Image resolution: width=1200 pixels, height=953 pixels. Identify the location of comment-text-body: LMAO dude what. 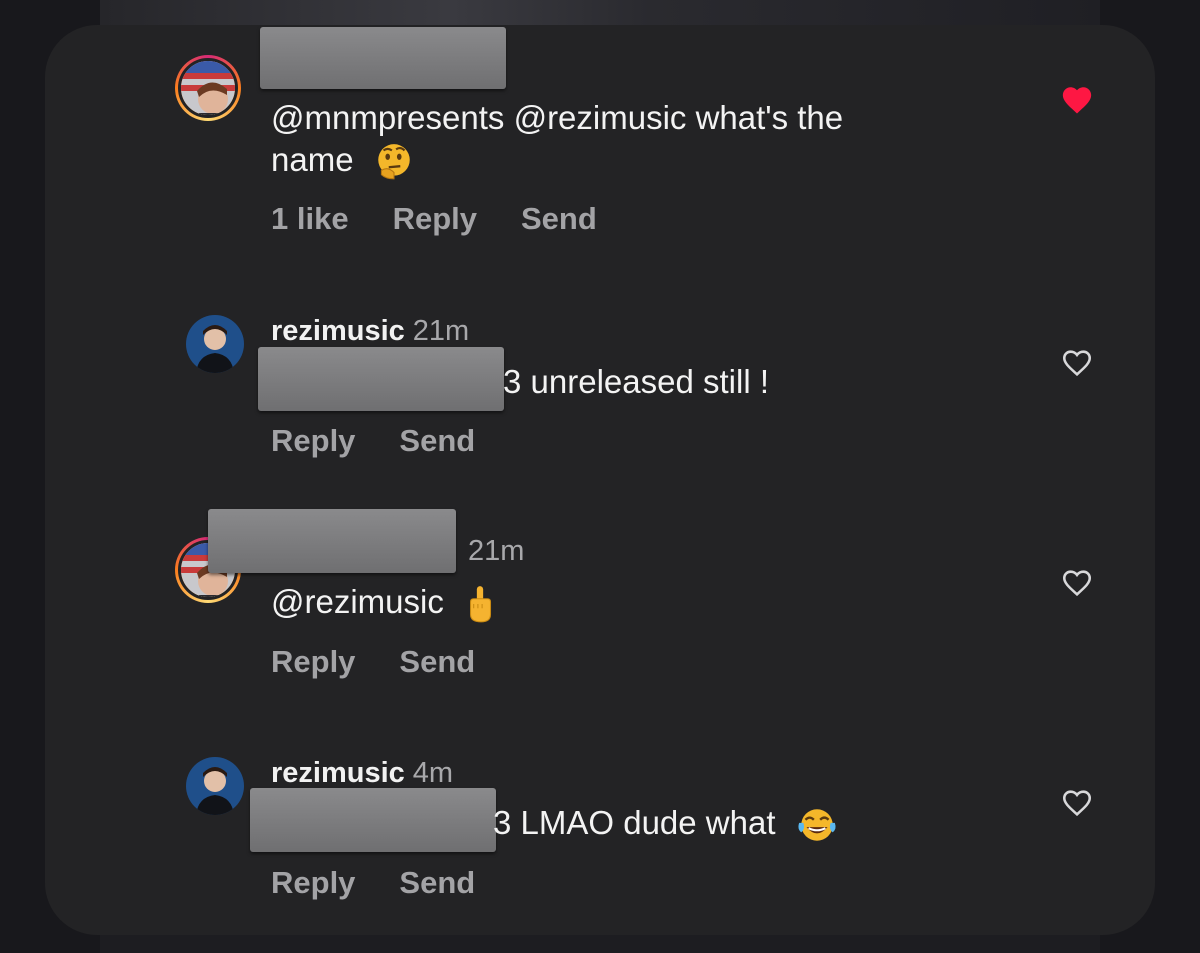
(648, 822).